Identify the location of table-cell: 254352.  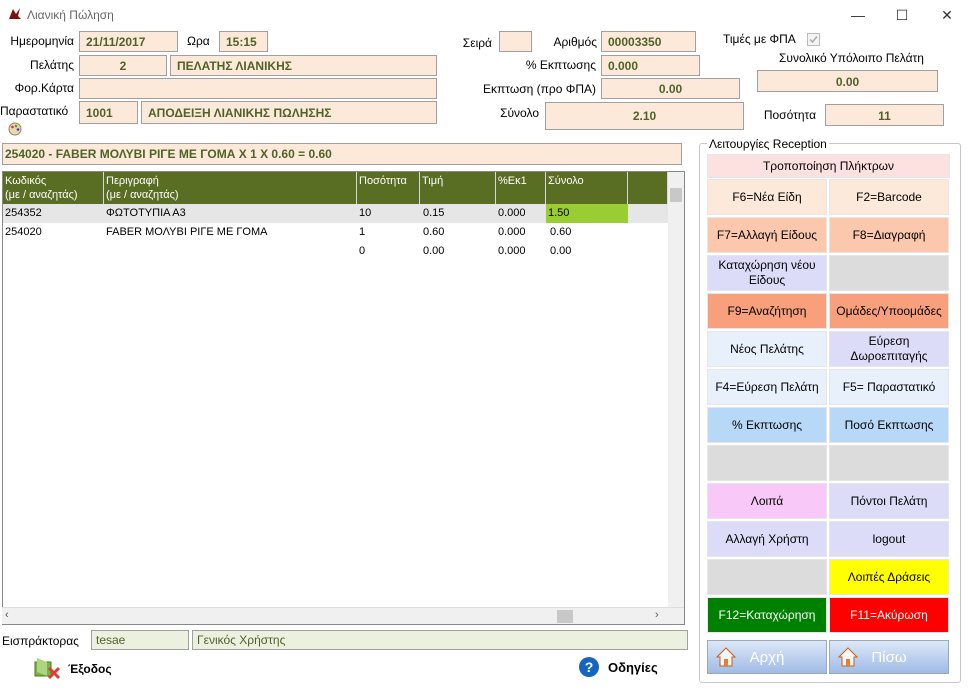
(22, 213).